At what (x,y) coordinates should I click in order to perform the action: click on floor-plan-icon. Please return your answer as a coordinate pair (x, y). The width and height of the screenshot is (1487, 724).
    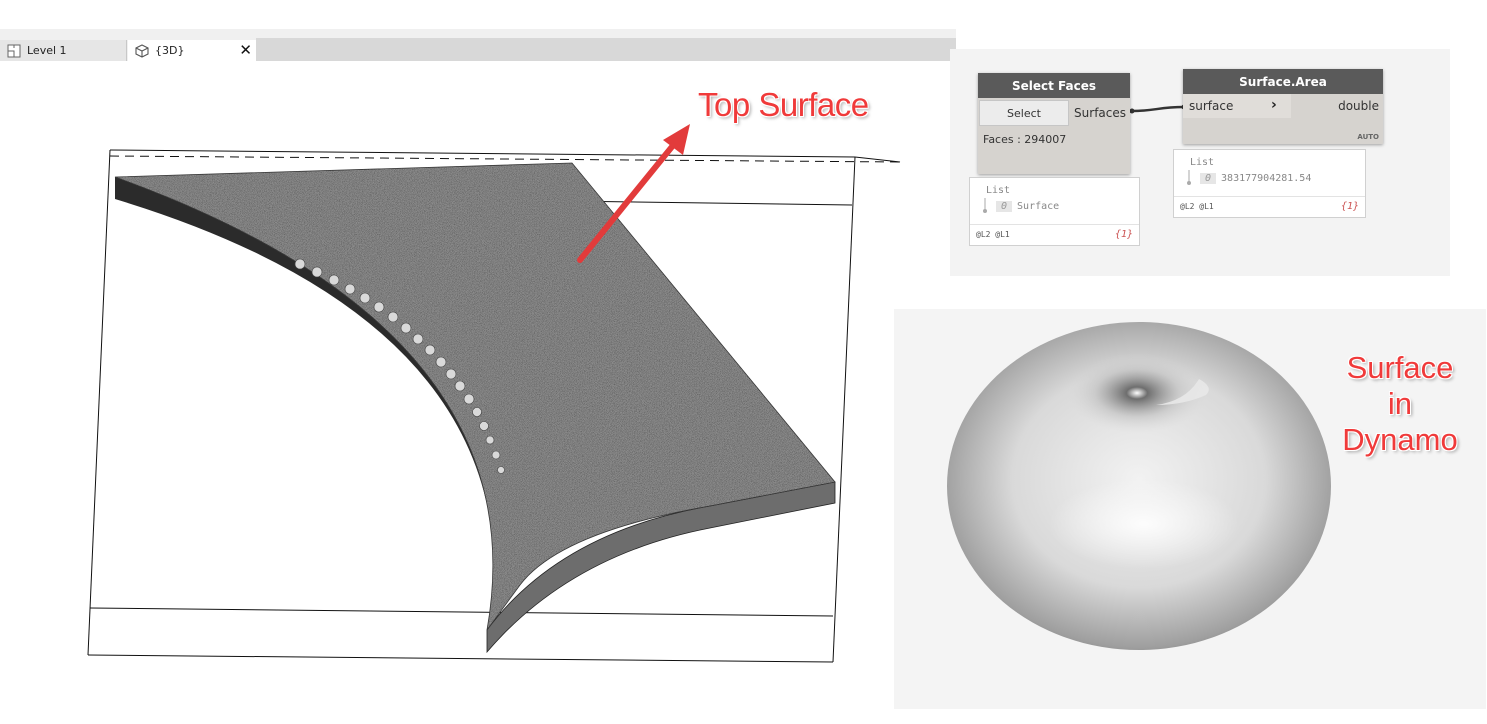
    Looking at the image, I should click on (14, 50).